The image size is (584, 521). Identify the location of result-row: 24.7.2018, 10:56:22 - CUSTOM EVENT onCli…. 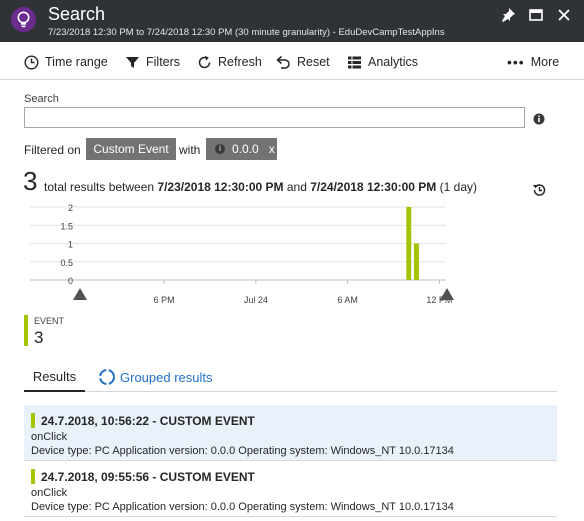
(290, 433).